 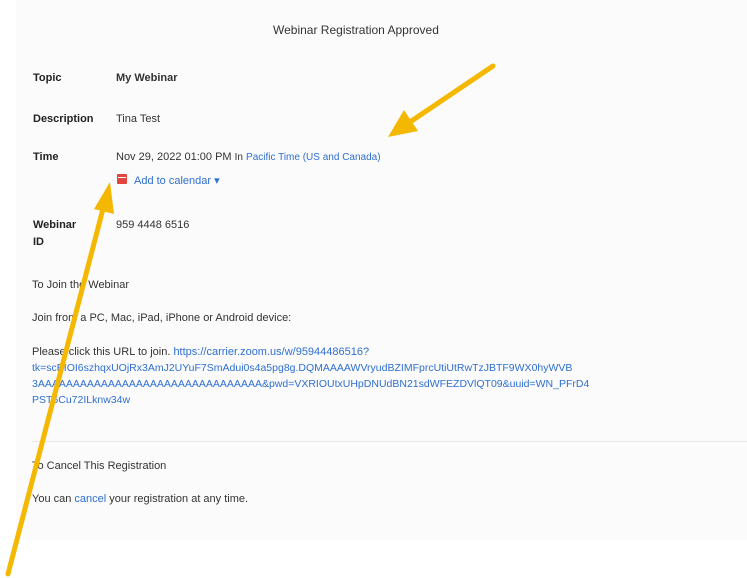 I want to click on arrow-to-calendar-icon, so click(x=59, y=379).